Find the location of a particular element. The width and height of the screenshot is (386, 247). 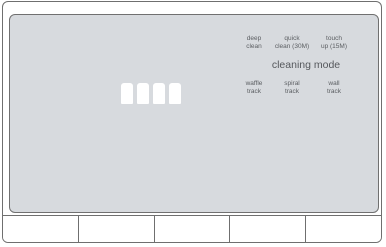

mode-option-quick-clean: quick clean (30M) is located at coordinates (292, 42).